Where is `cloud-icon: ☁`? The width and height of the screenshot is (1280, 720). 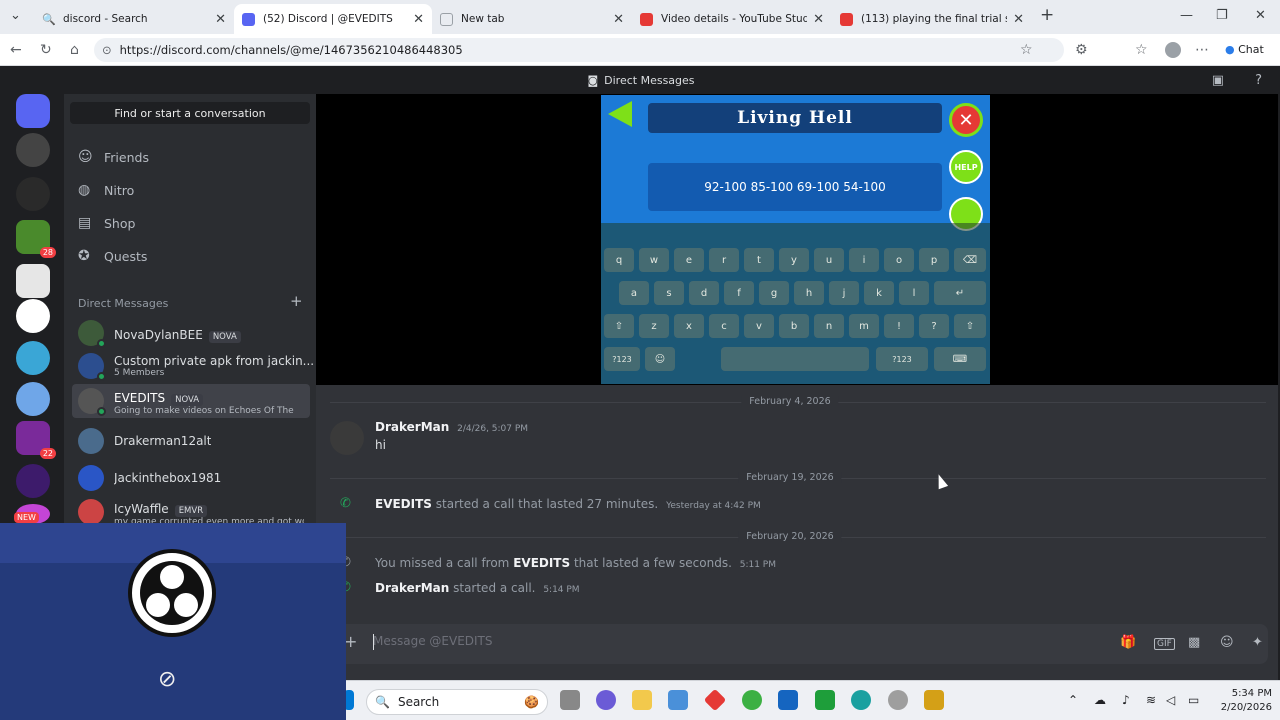 cloud-icon: ☁ is located at coordinates (1100, 700).